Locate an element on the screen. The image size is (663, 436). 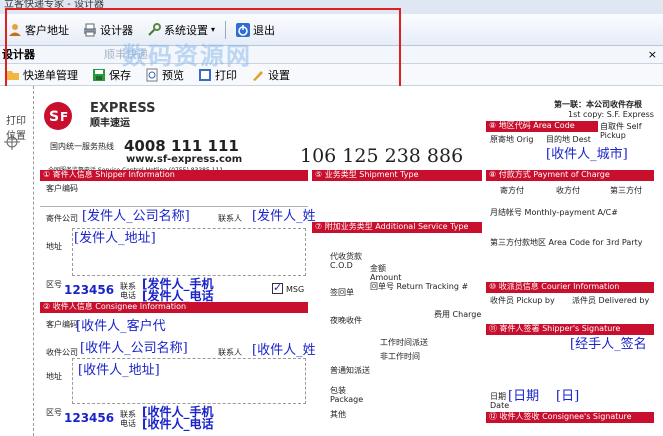
power-icon is located at coordinates (243, 29).